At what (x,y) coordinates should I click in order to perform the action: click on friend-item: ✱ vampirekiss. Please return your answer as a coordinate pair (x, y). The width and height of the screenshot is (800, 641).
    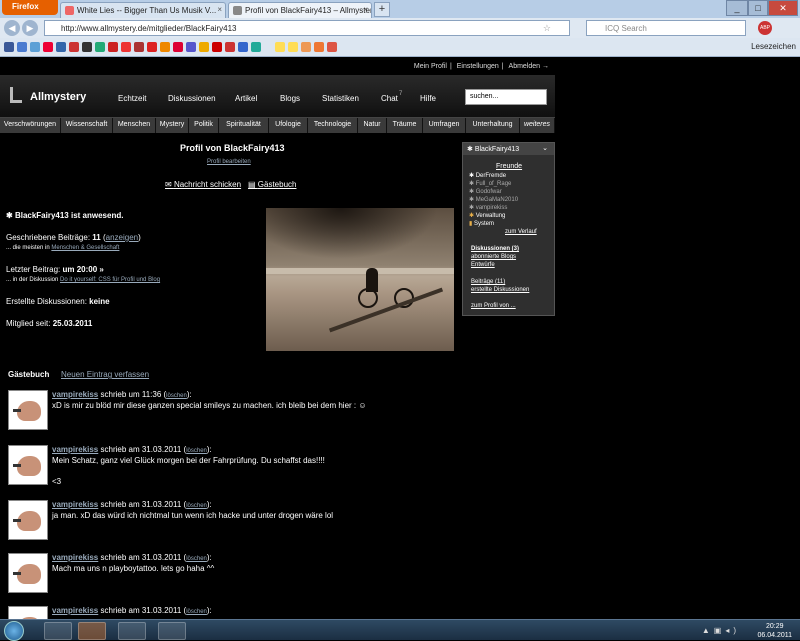
    Looking at the image, I should click on (488, 207).